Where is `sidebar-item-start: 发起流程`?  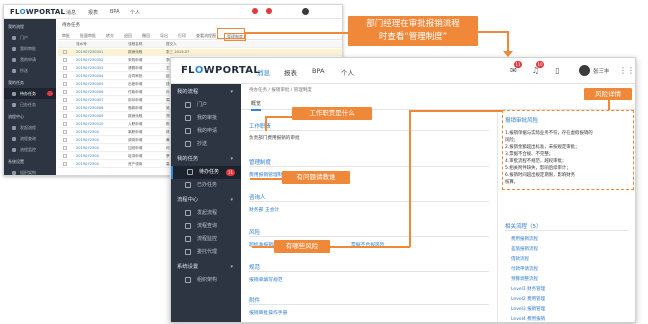 sidebar-item-start: 发起流程 is located at coordinates (206, 213).